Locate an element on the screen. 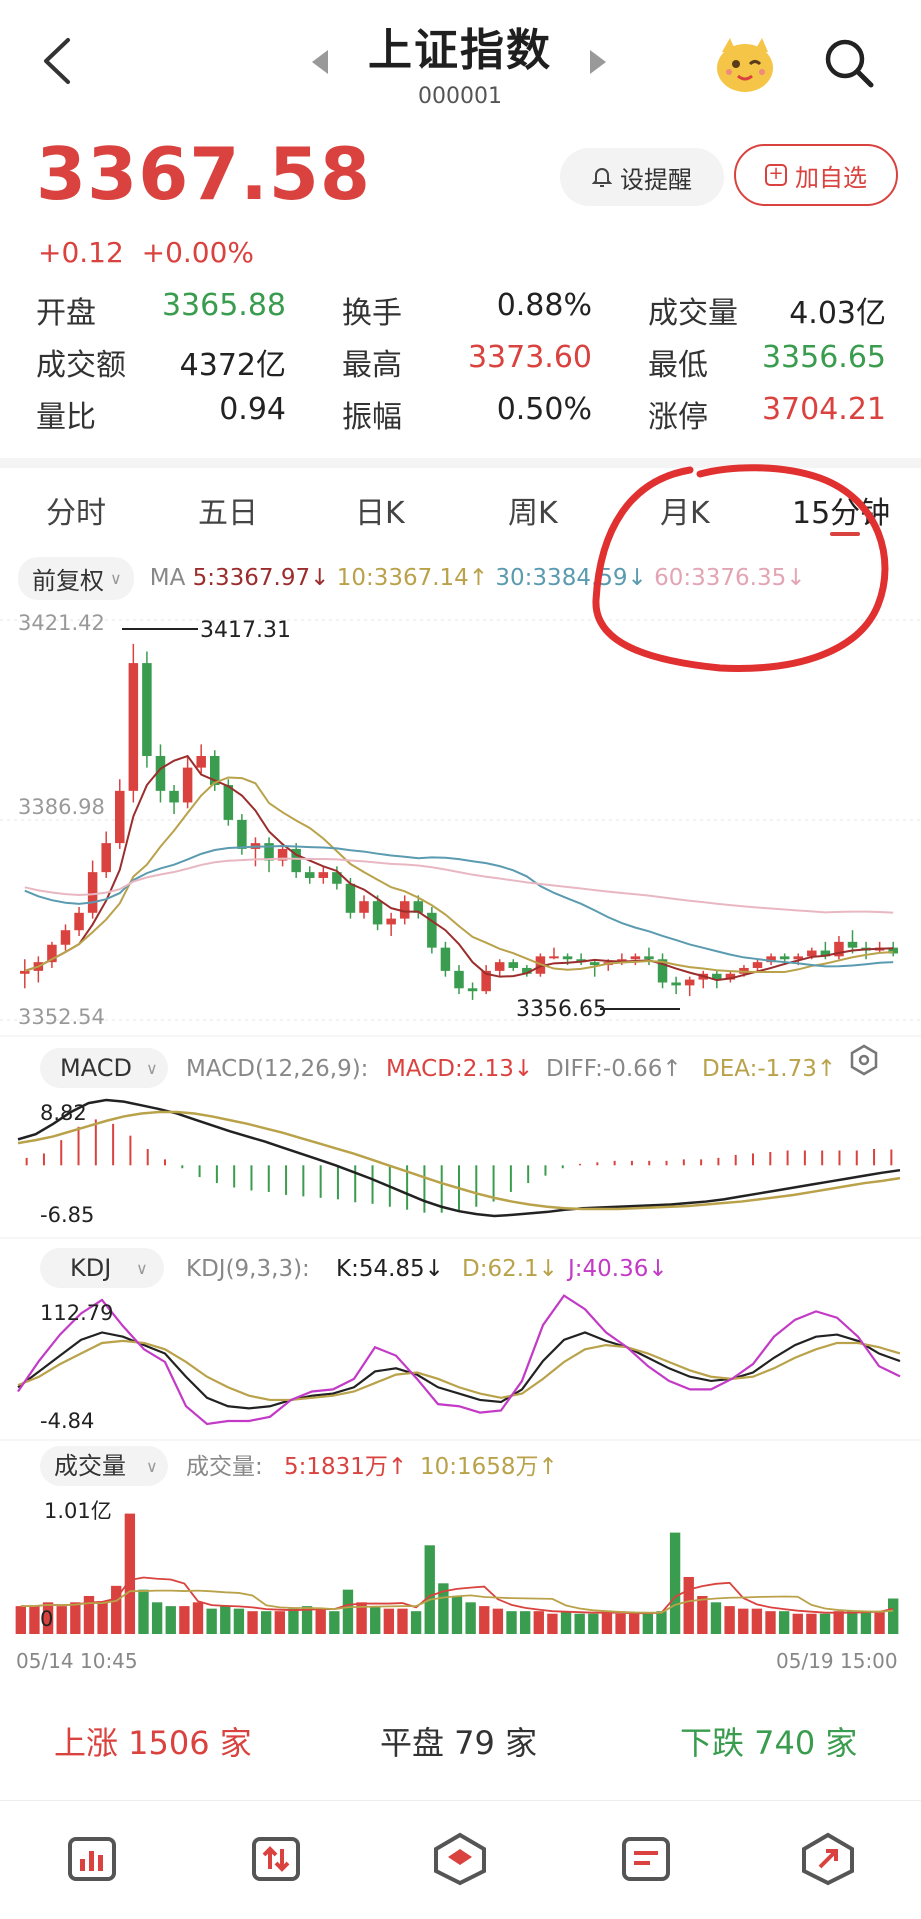  stat-value: 4372亿 is located at coordinates (232, 365).